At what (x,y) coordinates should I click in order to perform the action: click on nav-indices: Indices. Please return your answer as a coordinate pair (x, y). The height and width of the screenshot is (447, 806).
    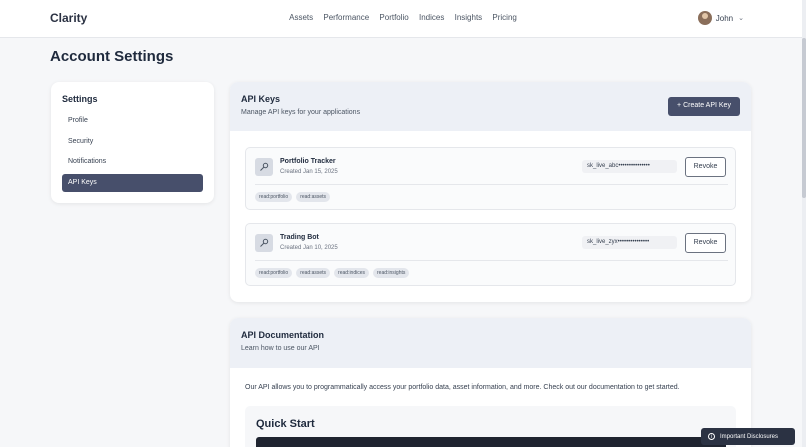
    Looking at the image, I should click on (431, 17).